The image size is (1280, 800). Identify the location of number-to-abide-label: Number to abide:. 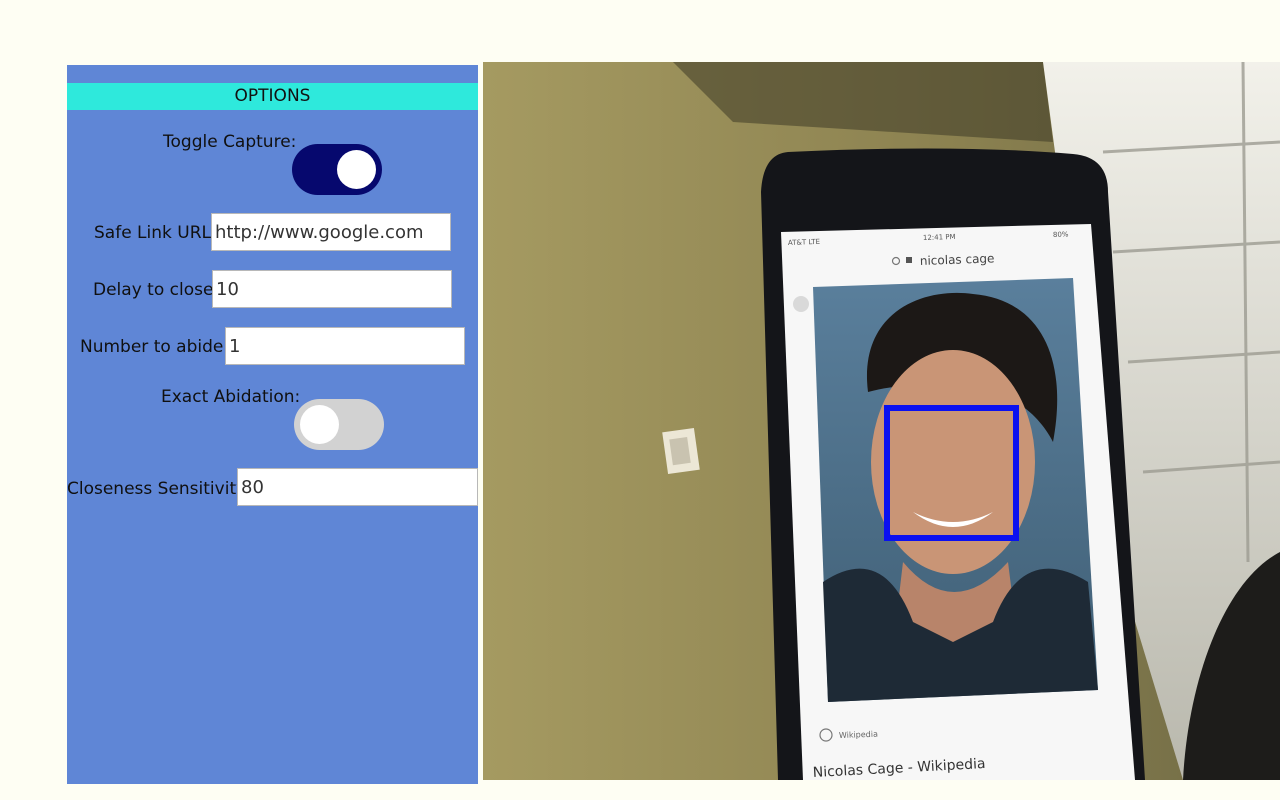
(155, 347).